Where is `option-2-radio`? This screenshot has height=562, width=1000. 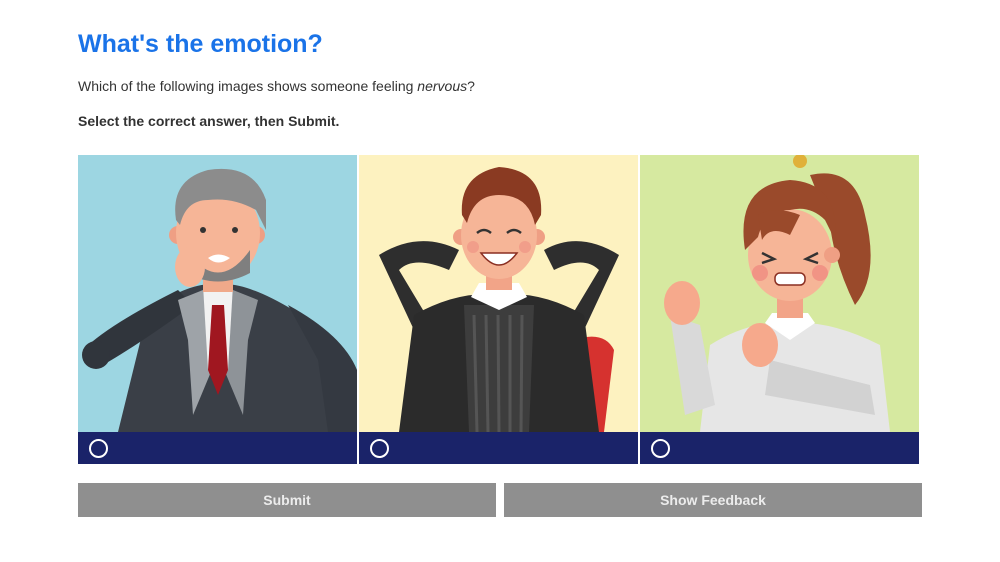
option-2-radio is located at coordinates (379, 448).